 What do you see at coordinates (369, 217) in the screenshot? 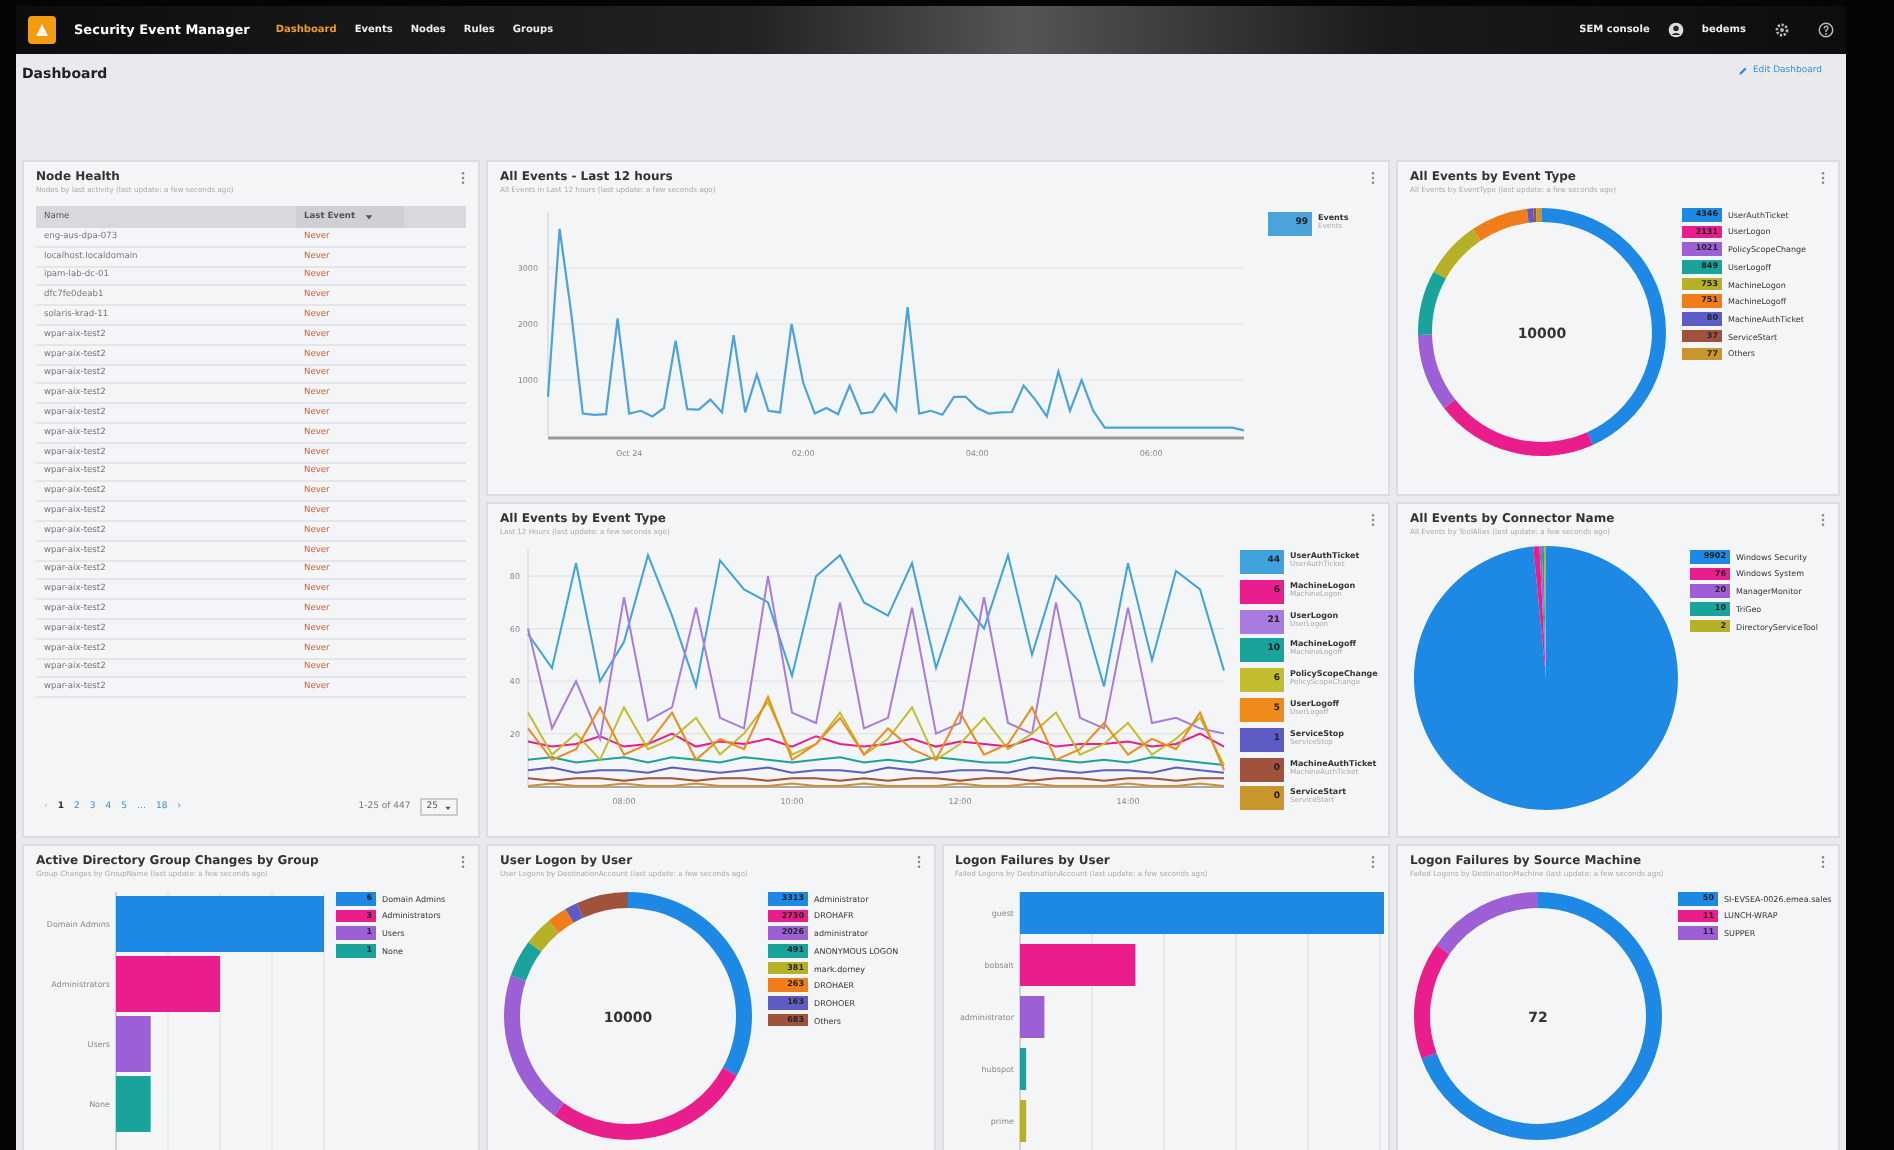
I see `sort-icon` at bounding box center [369, 217].